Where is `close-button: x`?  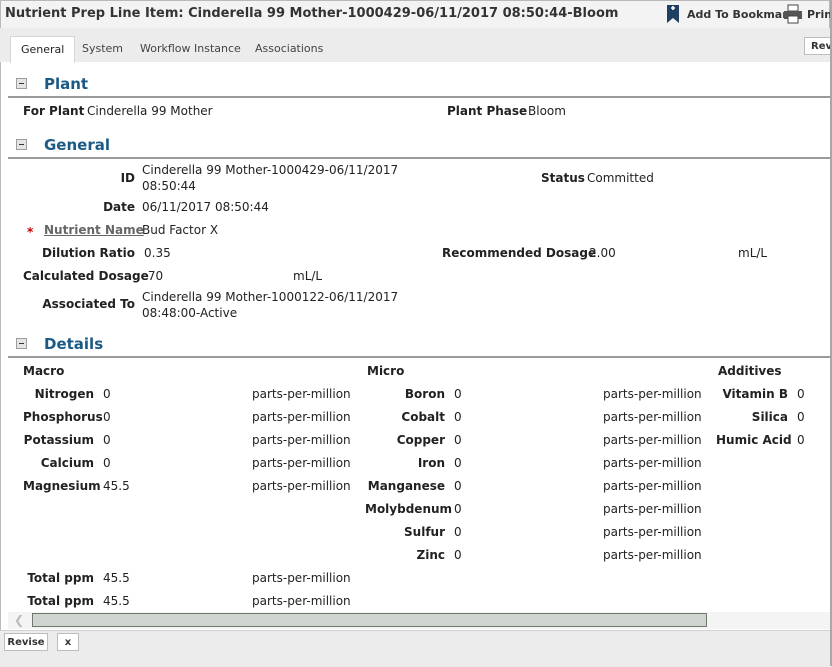 close-button: x is located at coordinates (68, 642).